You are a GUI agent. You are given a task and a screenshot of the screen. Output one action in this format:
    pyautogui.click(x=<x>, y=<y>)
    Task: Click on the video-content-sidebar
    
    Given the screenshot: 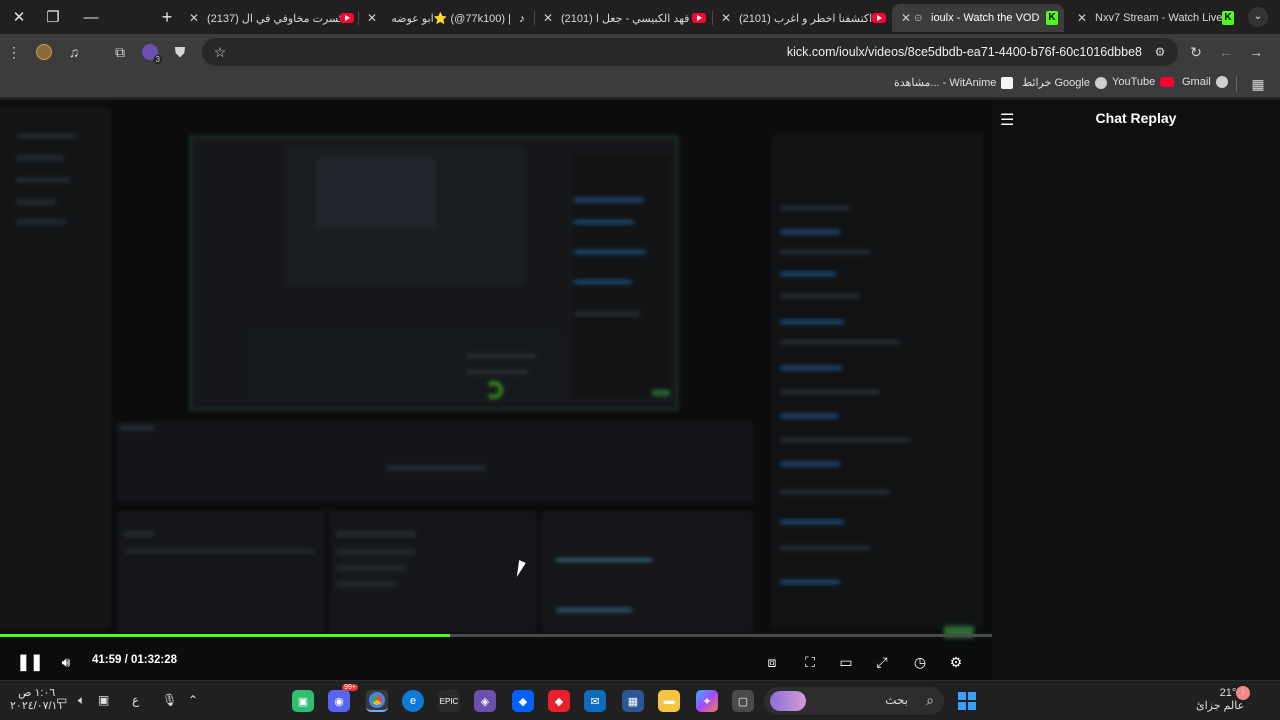 What is the action you would take?
    pyautogui.click(x=55, y=368)
    